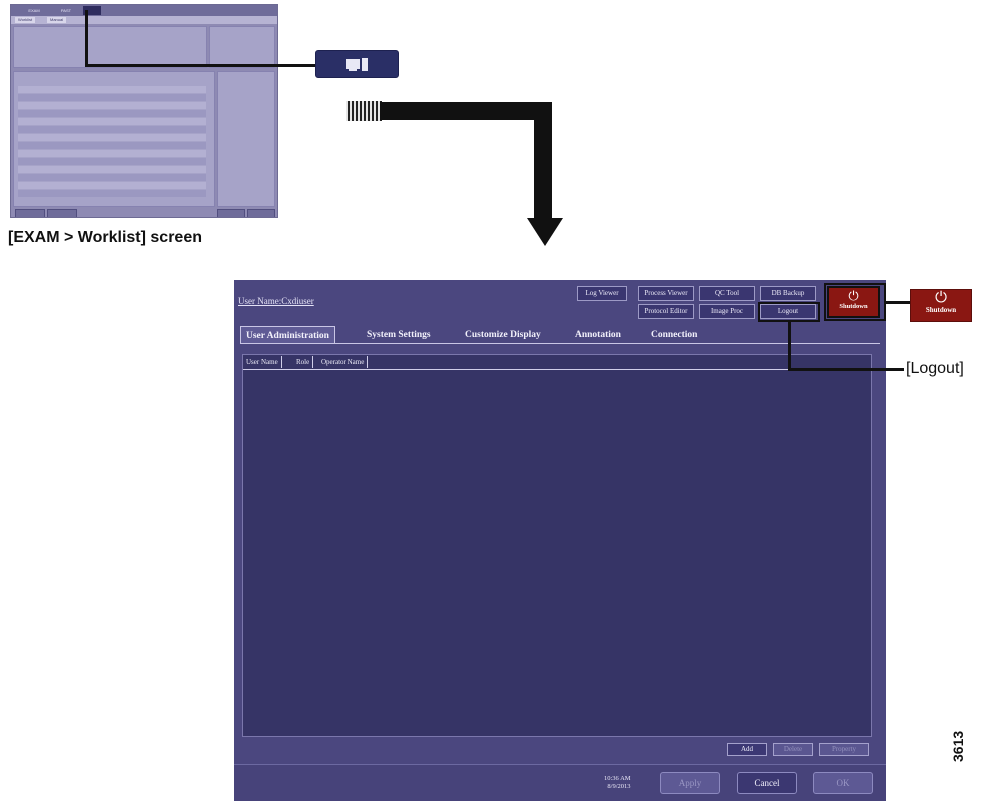  I want to click on thumbnail-caption: [EXAM > Worklist] screen, so click(105, 237).